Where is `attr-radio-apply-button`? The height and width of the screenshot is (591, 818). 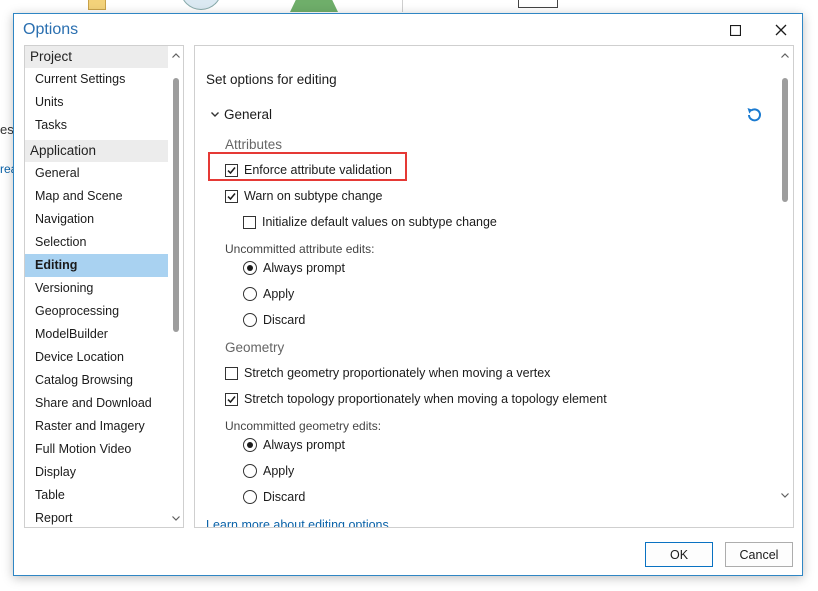
attr-radio-apply-button is located at coordinates (250, 294).